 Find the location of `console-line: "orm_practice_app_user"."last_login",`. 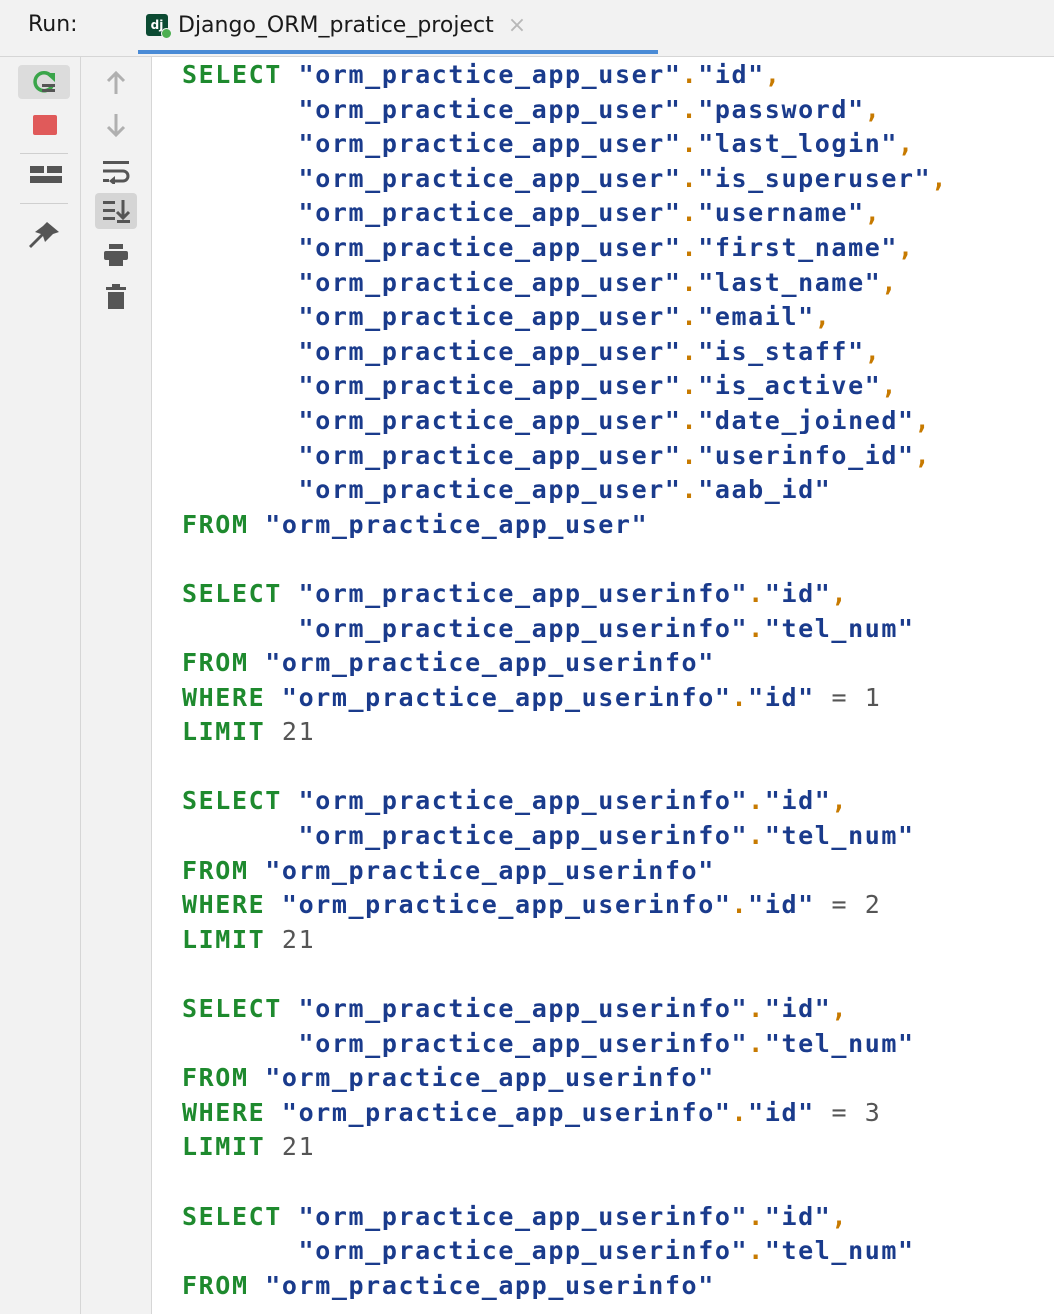

console-line: "orm_practice_app_user"."last_login", is located at coordinates (548, 144).